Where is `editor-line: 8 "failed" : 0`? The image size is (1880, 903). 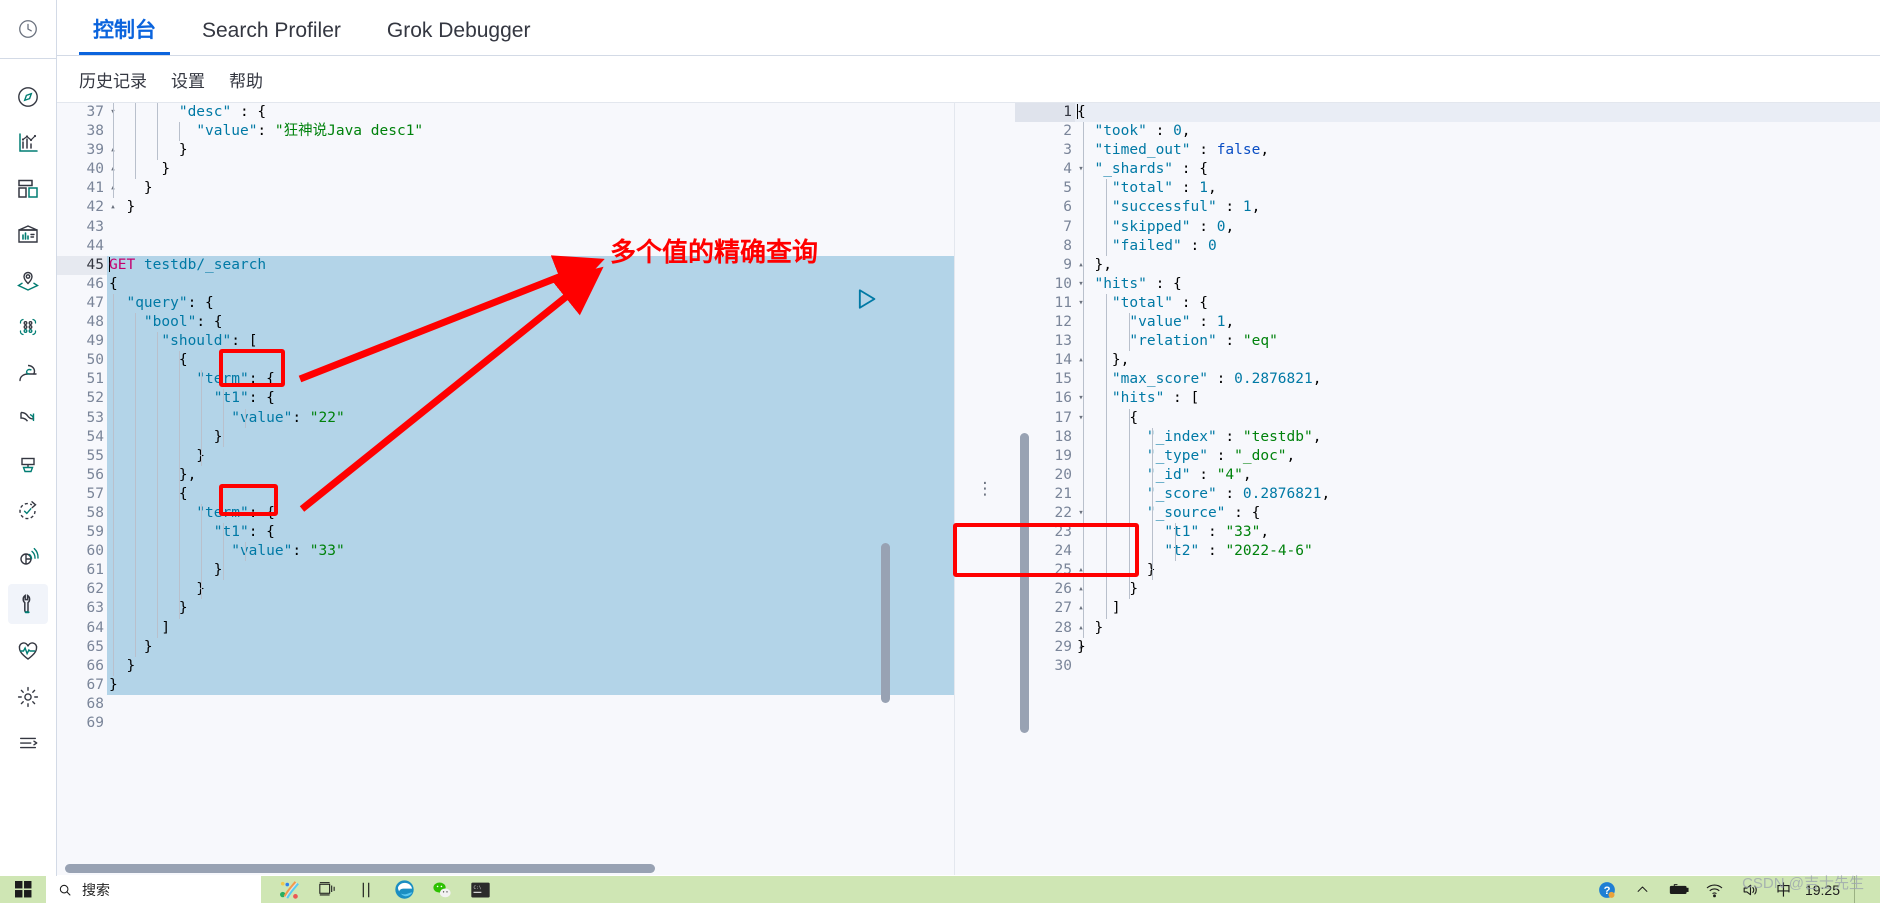 editor-line: 8 "failed" : 0 is located at coordinates (1447, 246).